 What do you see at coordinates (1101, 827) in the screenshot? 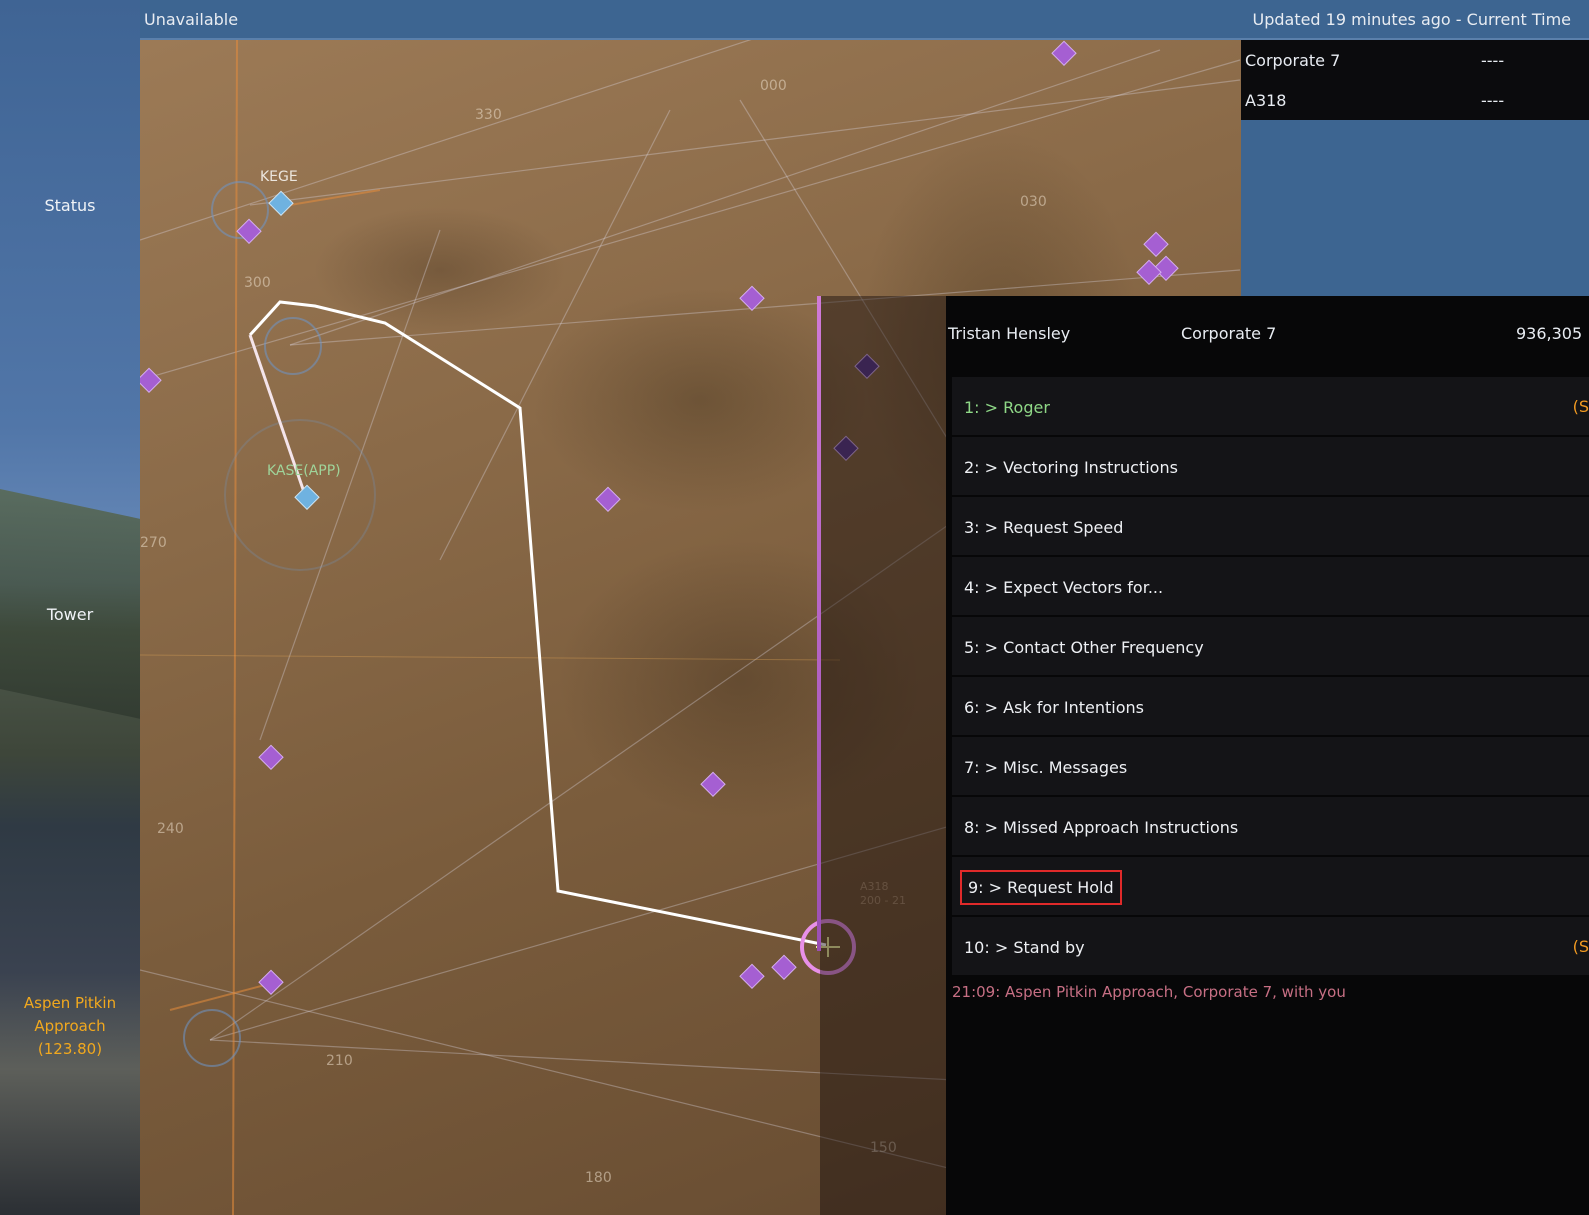
I see `menu-item-label: 8: > Missed Approach Instructions` at bounding box center [1101, 827].